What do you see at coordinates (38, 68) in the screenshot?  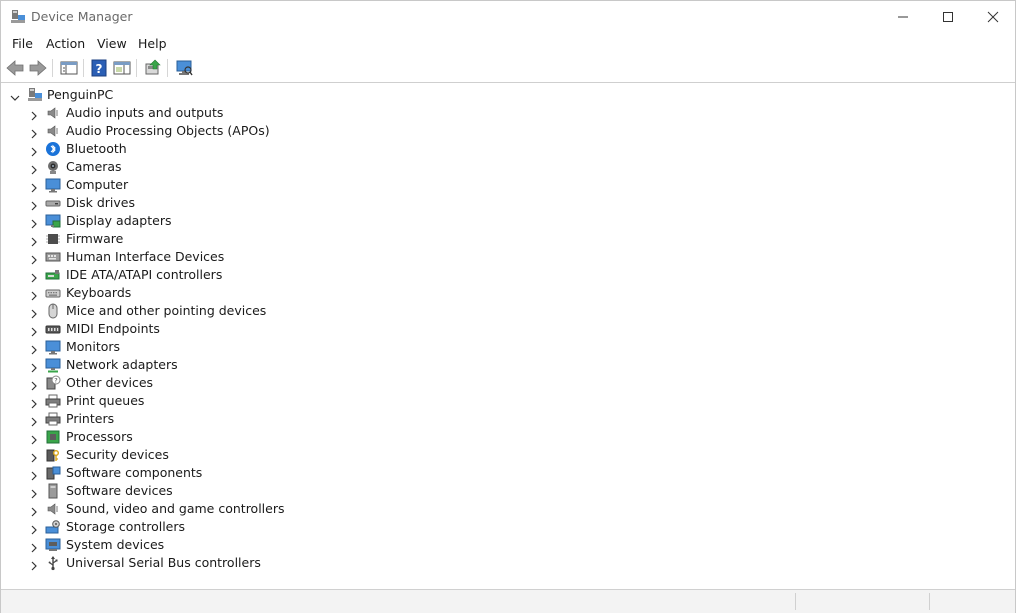 I see `forward-button` at bounding box center [38, 68].